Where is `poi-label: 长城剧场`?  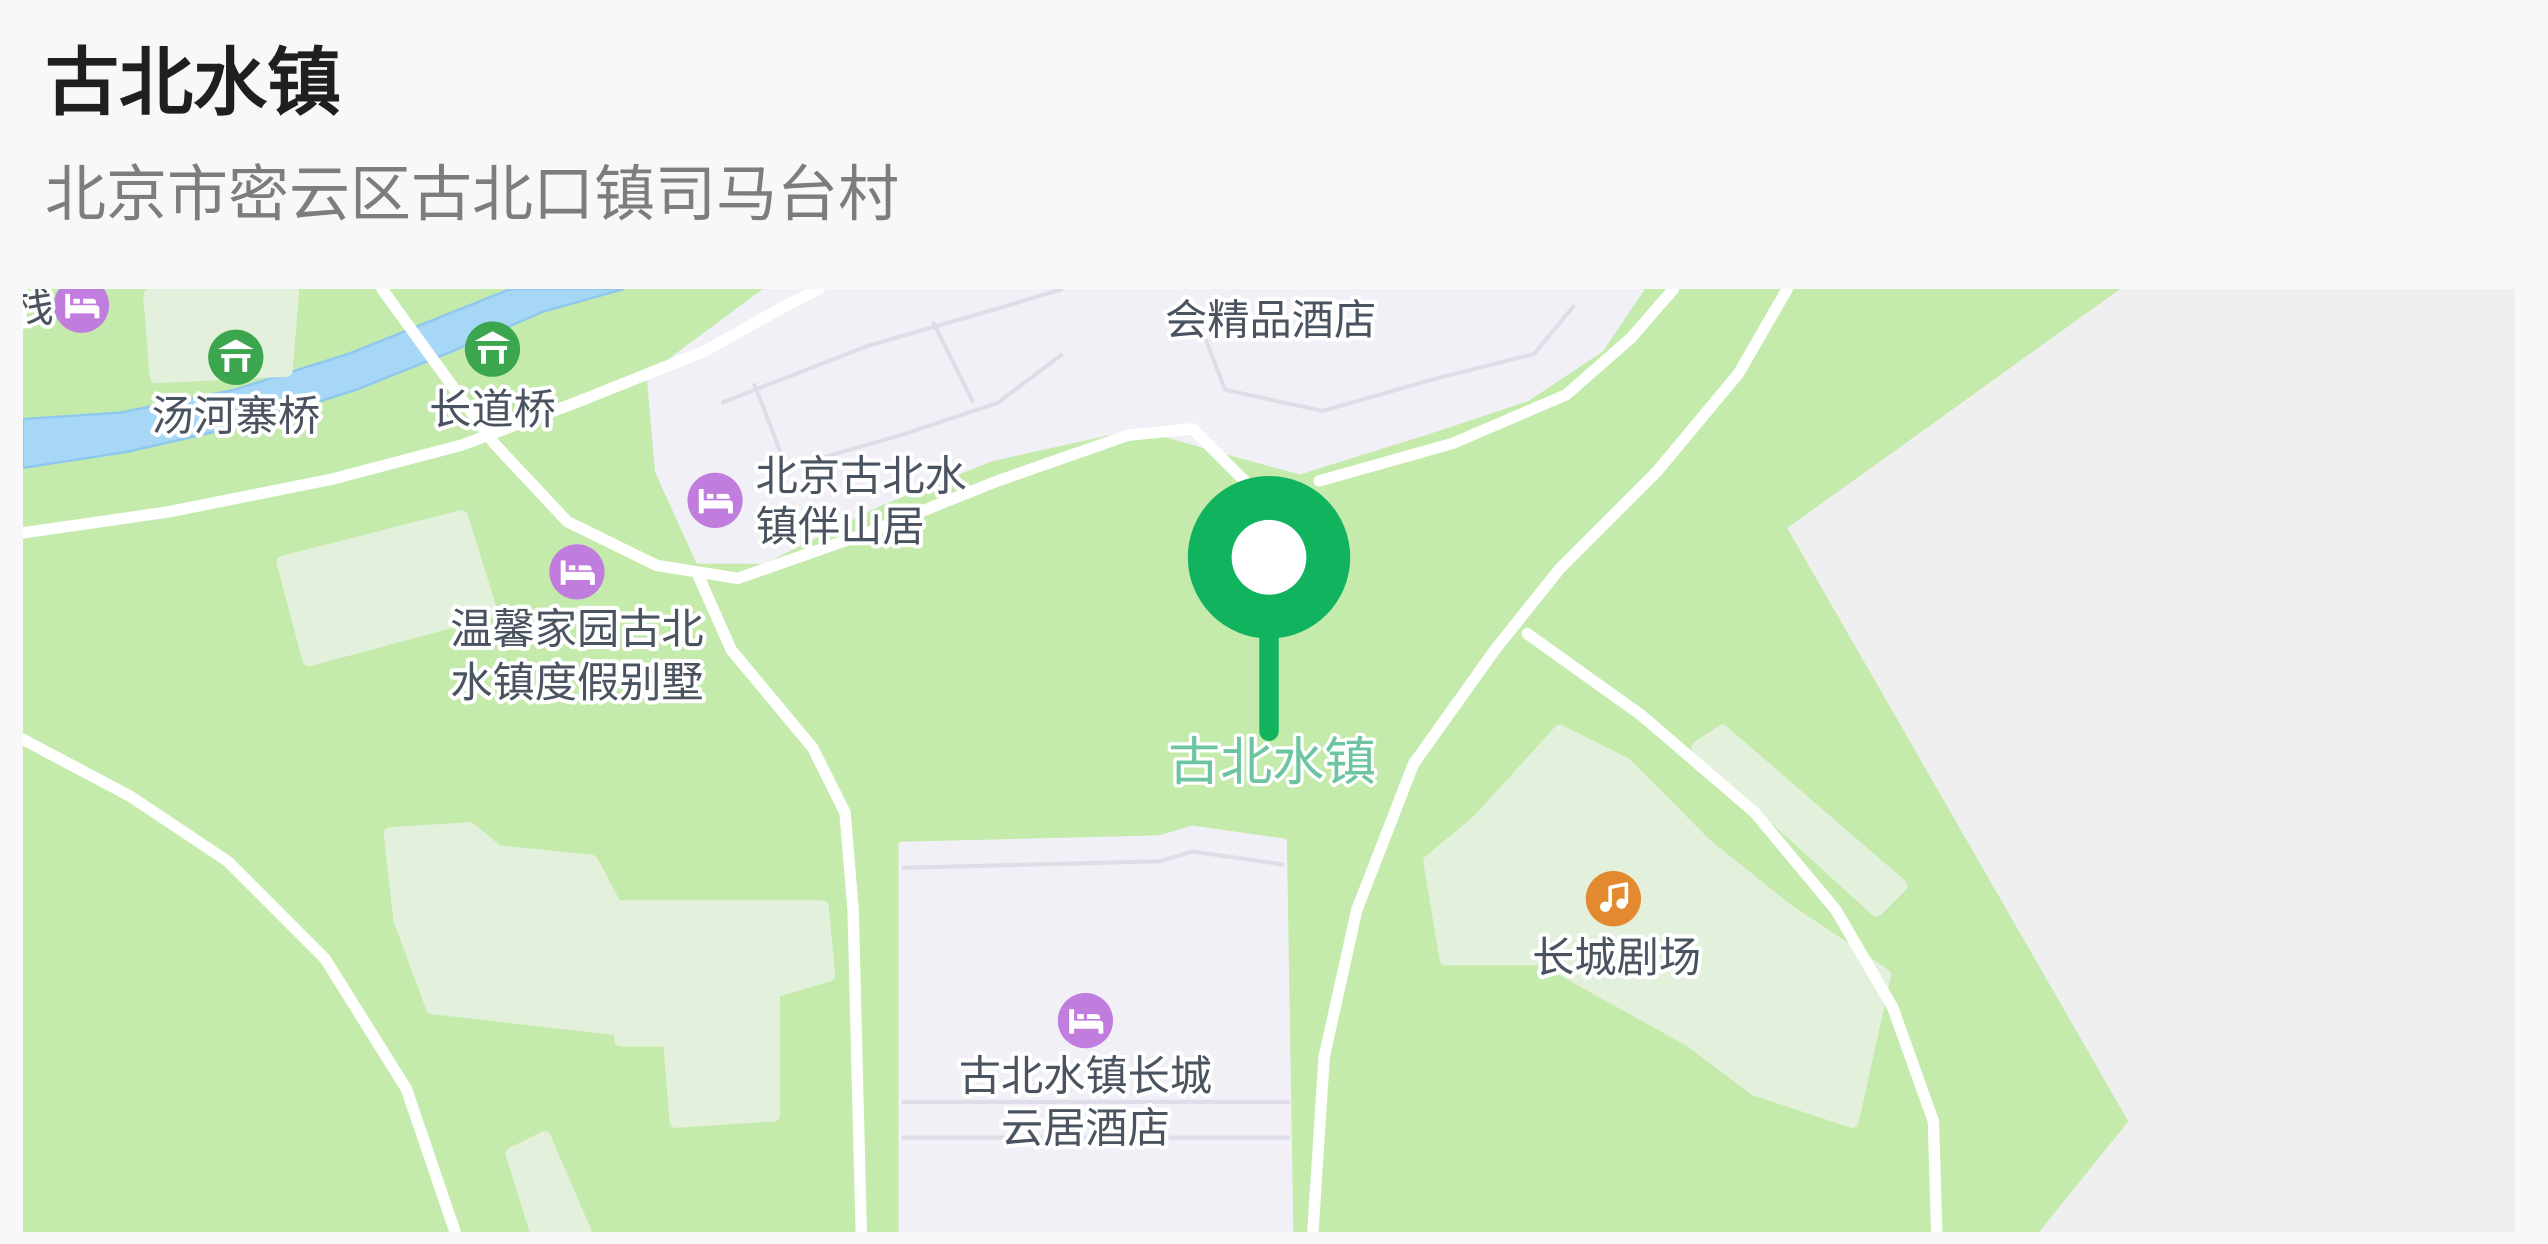 poi-label: 长城剧场 is located at coordinates (1616, 957).